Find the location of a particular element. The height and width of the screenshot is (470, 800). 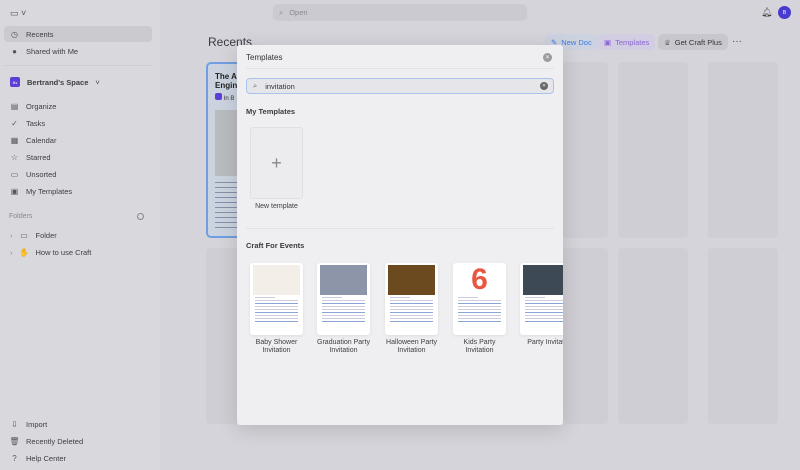

label: Get Craft Plus is located at coordinates (698, 42).